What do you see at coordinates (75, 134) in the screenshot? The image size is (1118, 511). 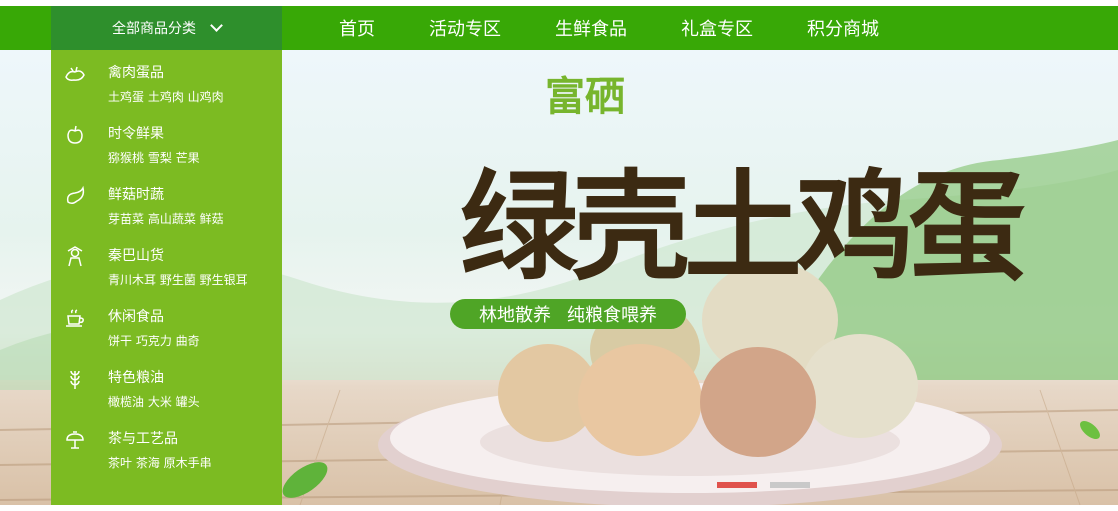 I see `apple-icon` at bounding box center [75, 134].